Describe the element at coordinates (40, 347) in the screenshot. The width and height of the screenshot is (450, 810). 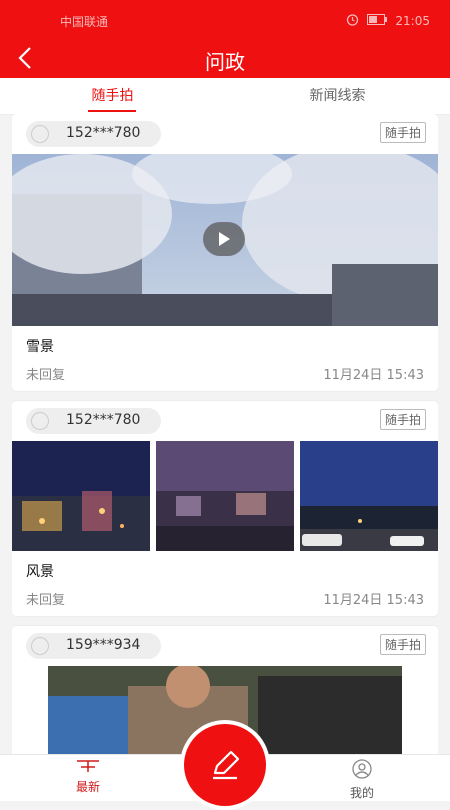
I see `post-title: 雪景` at that location.